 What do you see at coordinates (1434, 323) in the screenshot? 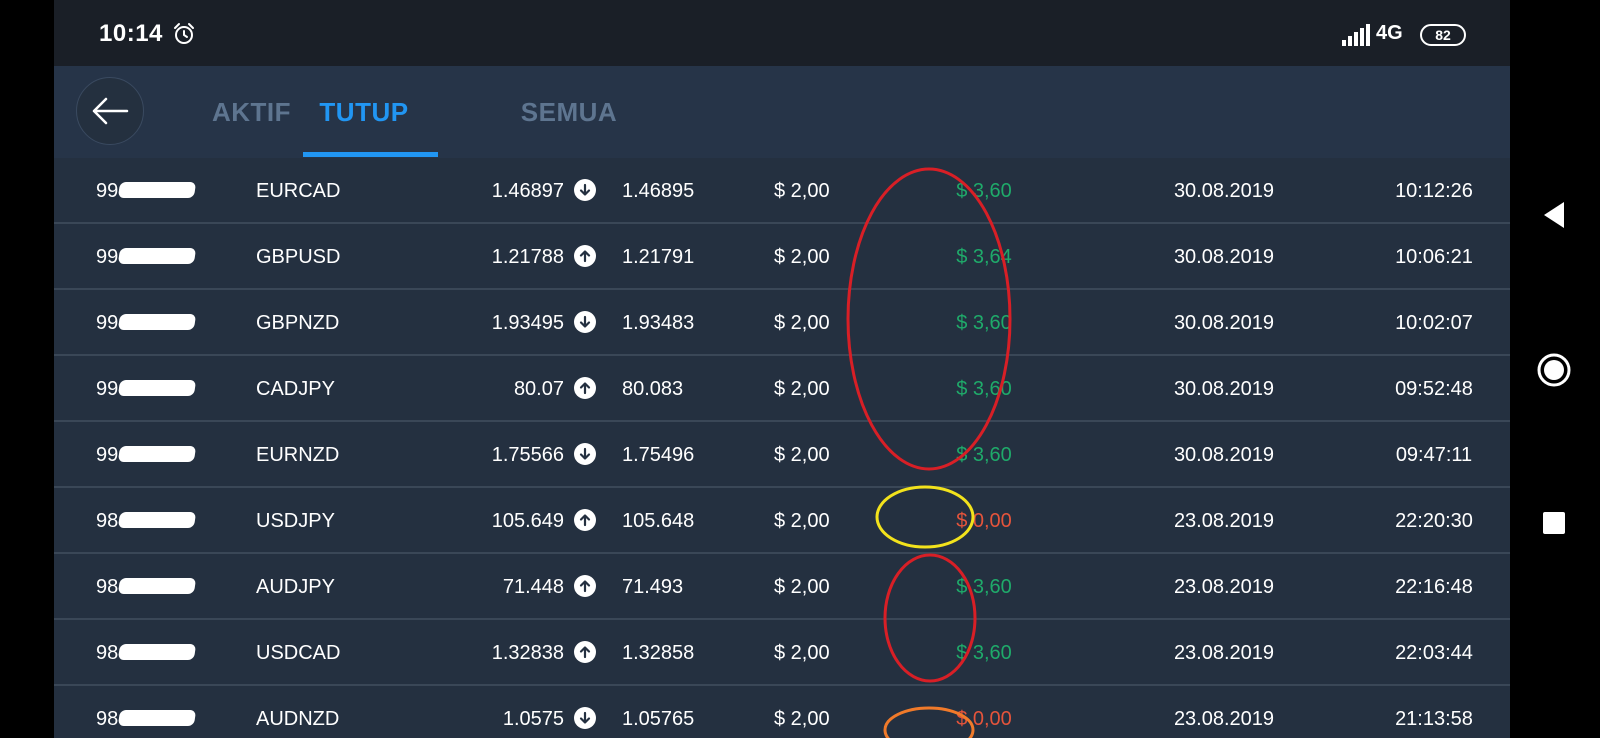
I see `trade-time: 10:02:07` at bounding box center [1434, 323].